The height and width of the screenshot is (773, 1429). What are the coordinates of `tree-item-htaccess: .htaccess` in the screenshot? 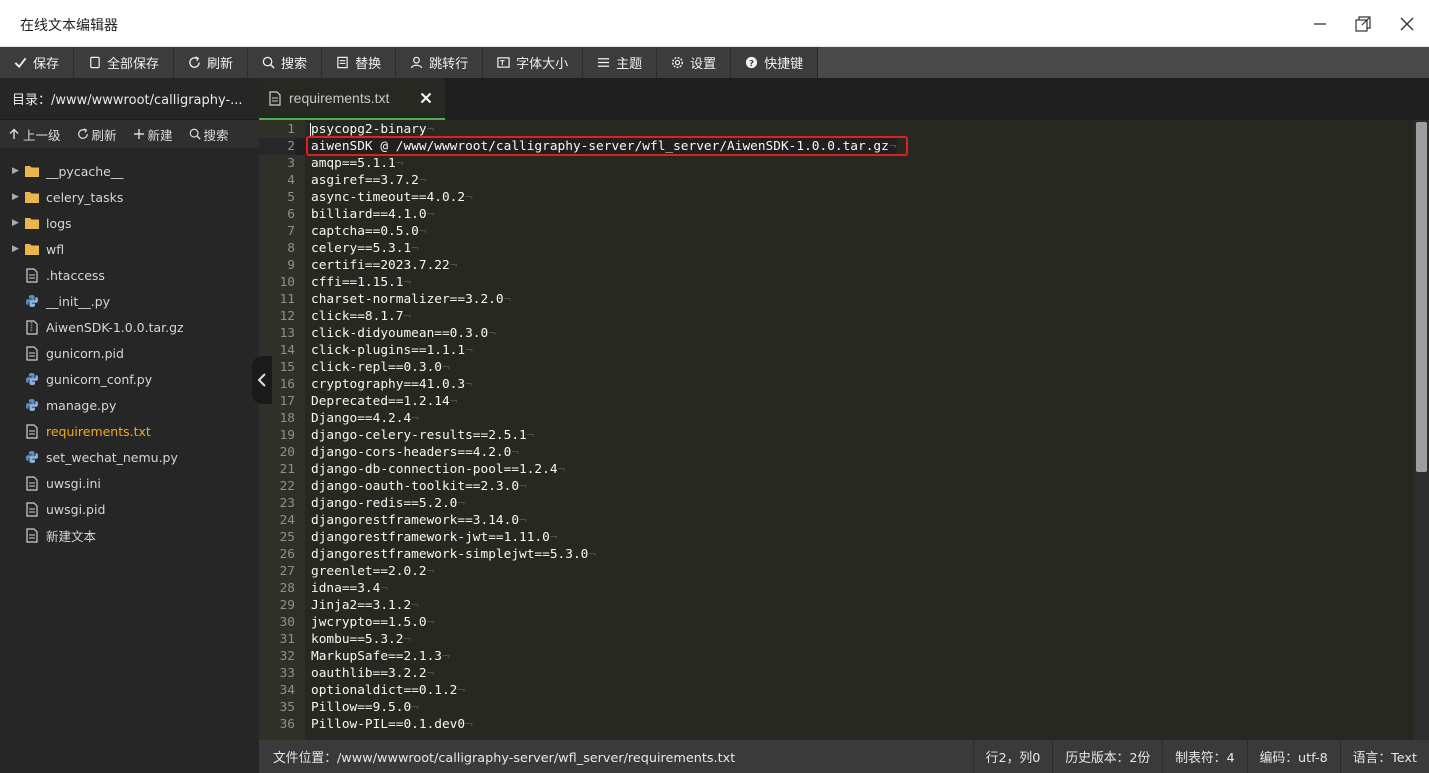 It's located at (129, 275).